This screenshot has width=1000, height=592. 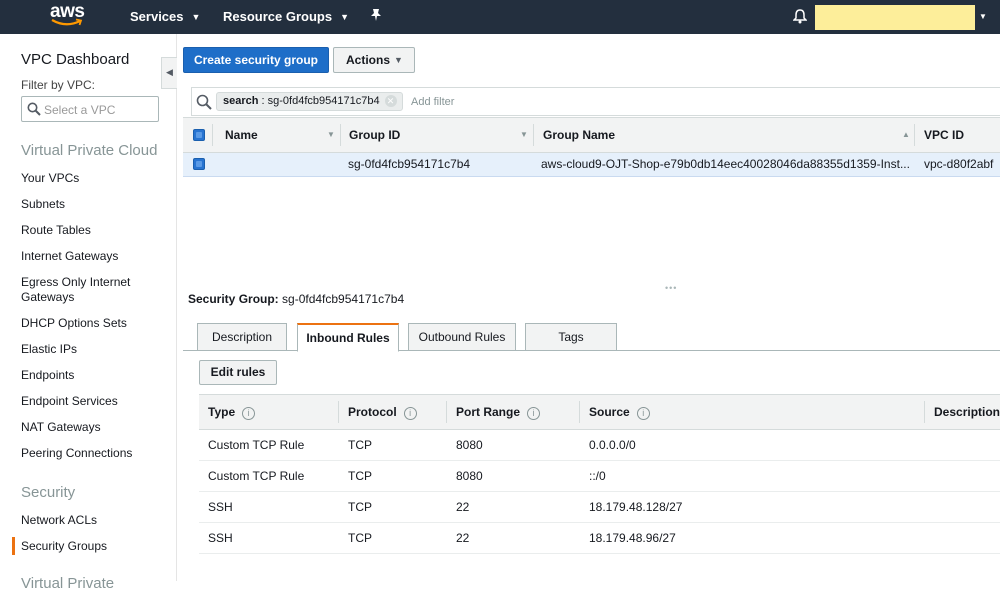 What do you see at coordinates (242, 337) in the screenshot?
I see `tab-description: Description` at bounding box center [242, 337].